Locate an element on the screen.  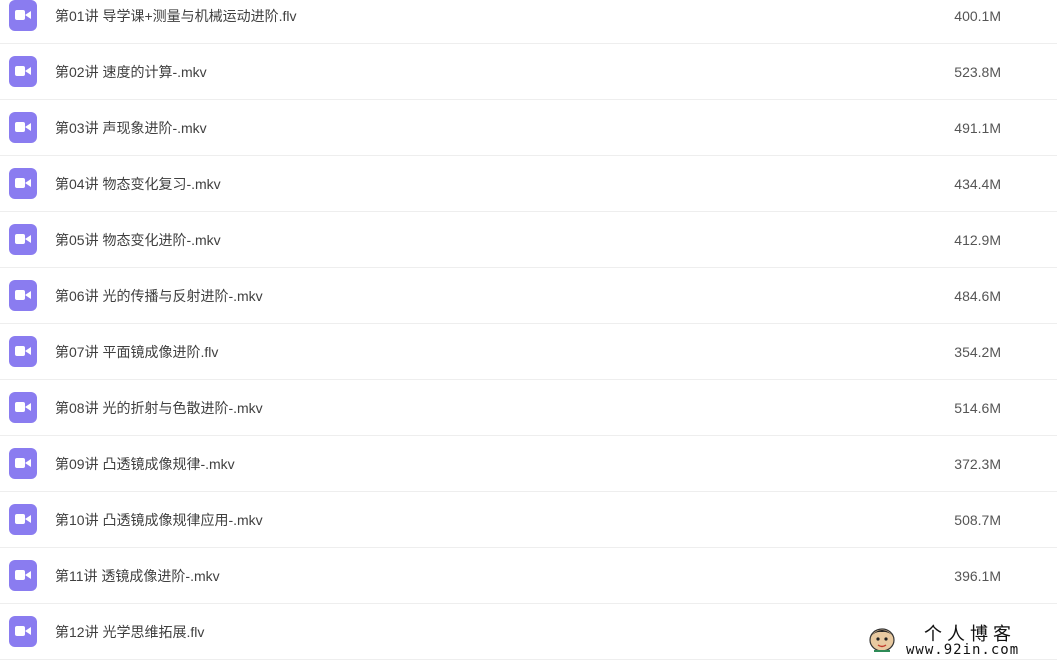
file-size: 508.7M is located at coordinates (977, 520).